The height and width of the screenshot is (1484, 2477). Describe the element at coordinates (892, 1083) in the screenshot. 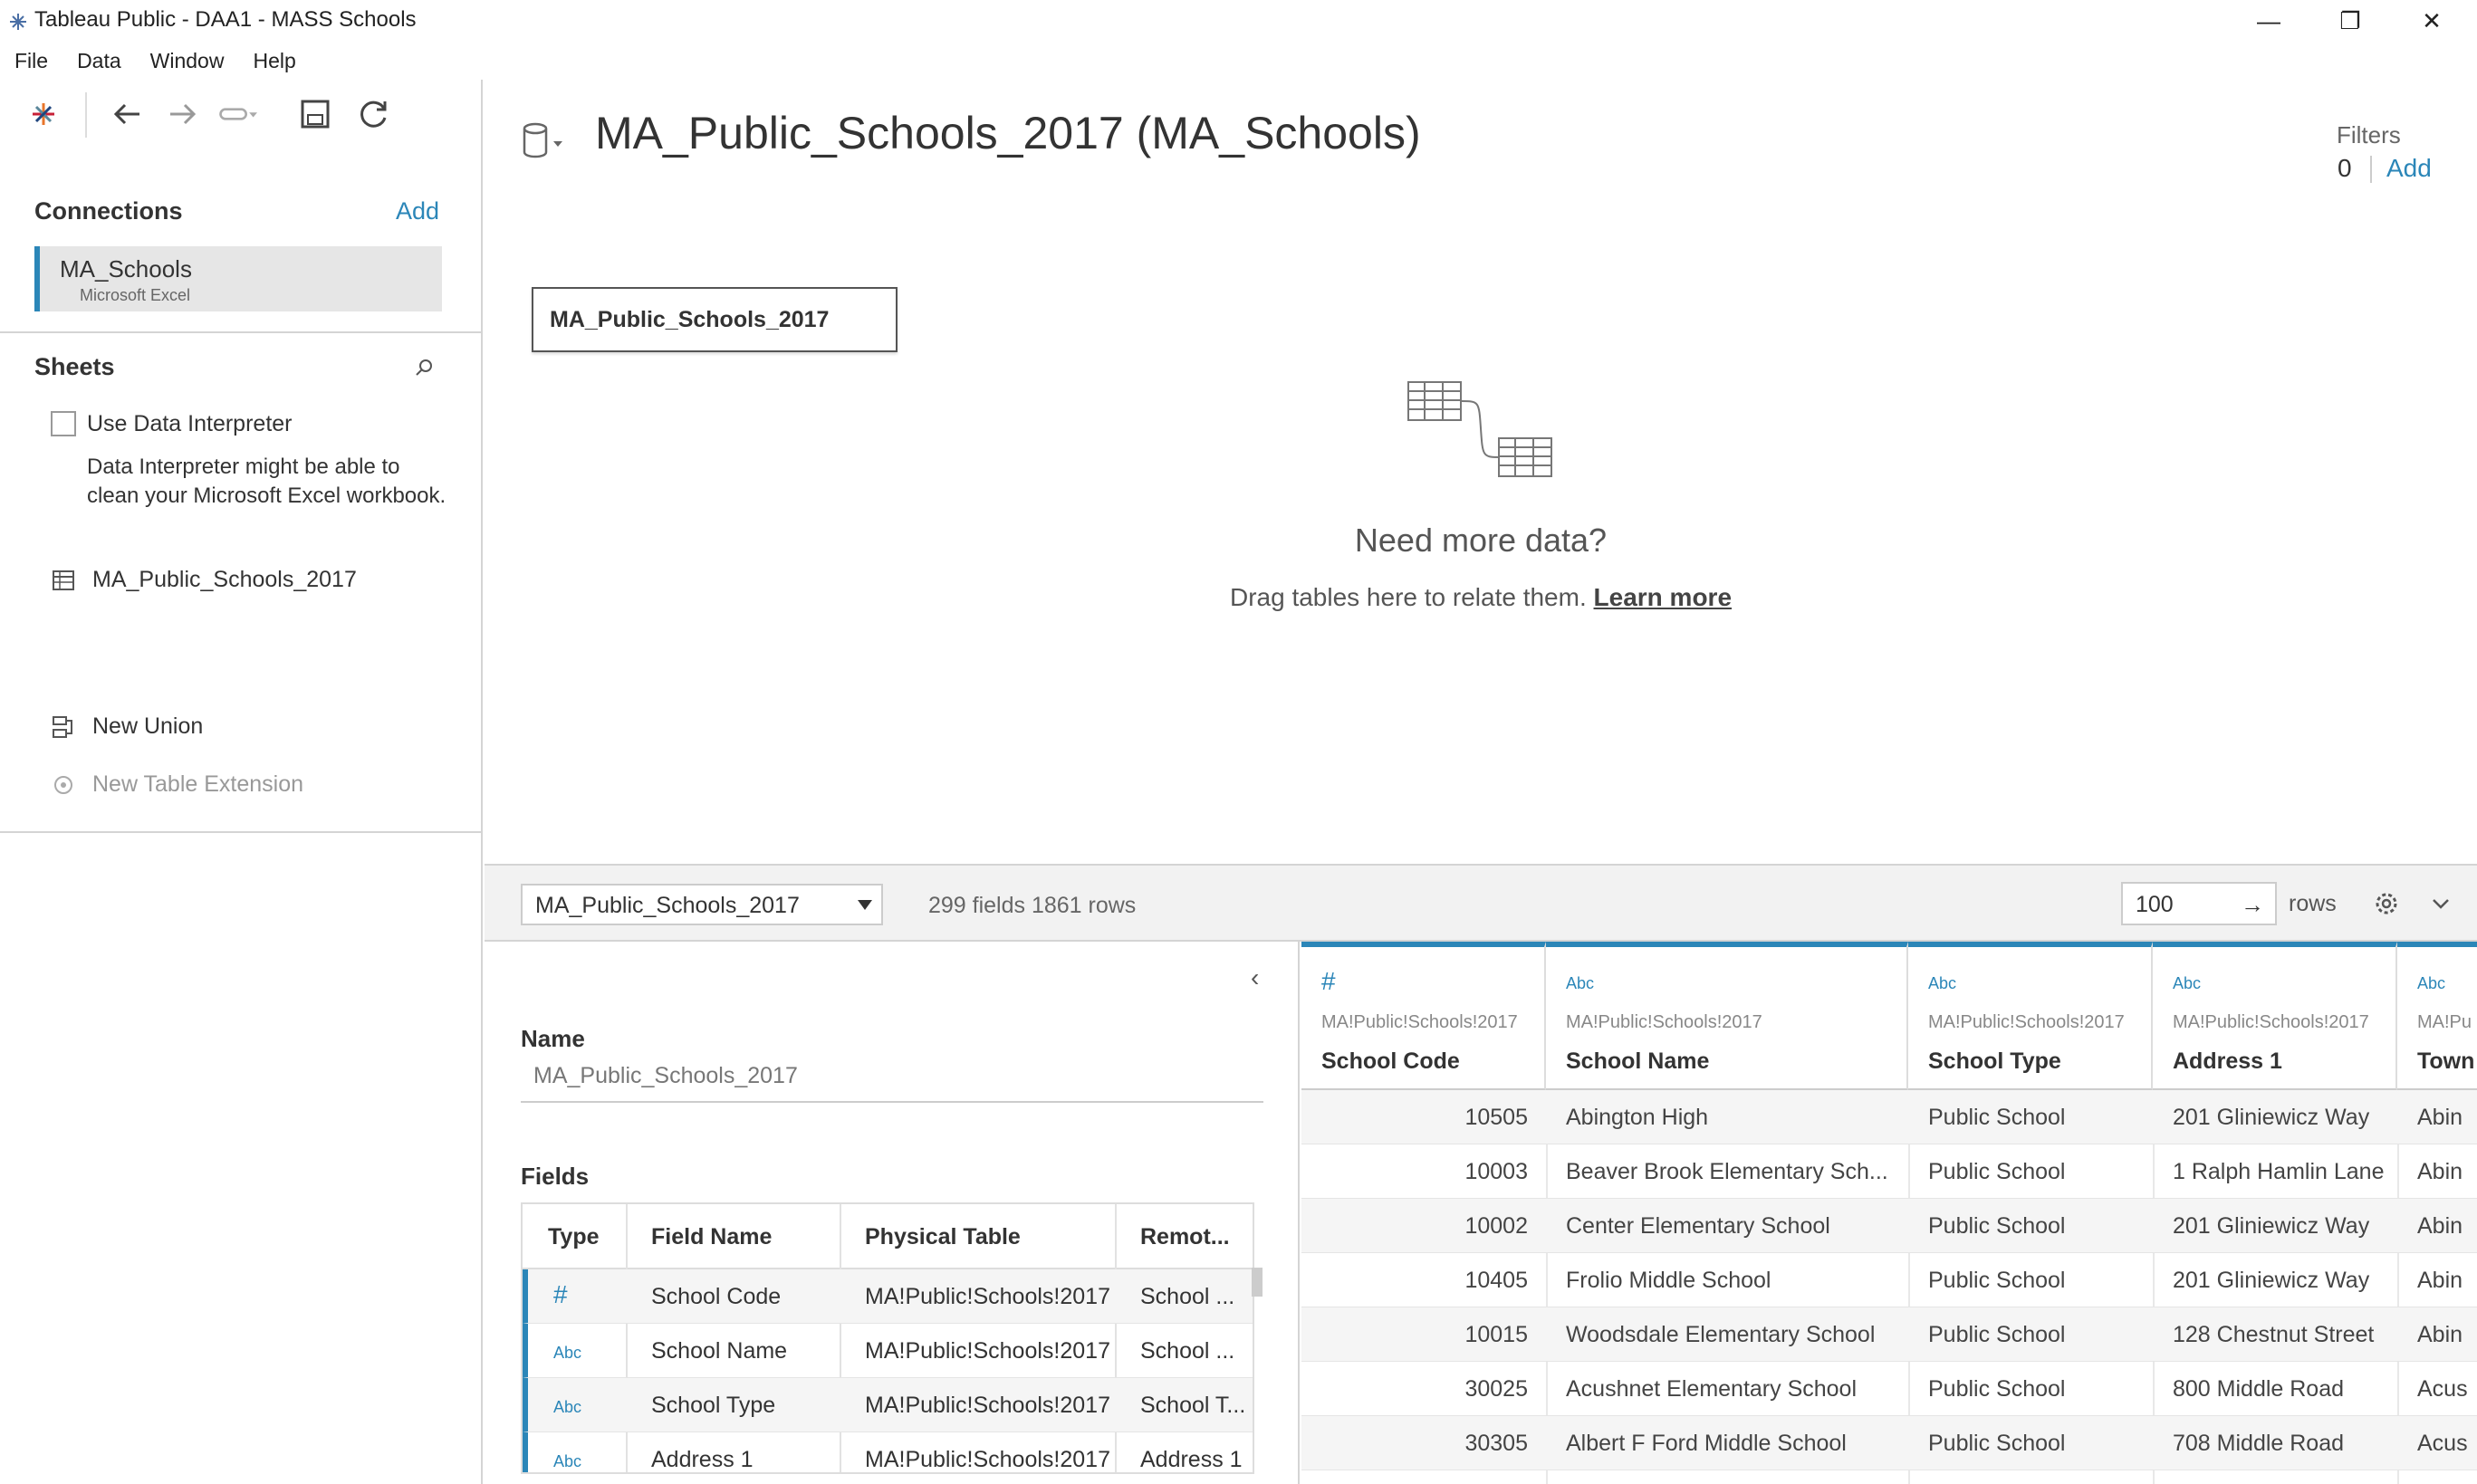

I see `table-name-field: MA_Public_Schools_2017` at that location.